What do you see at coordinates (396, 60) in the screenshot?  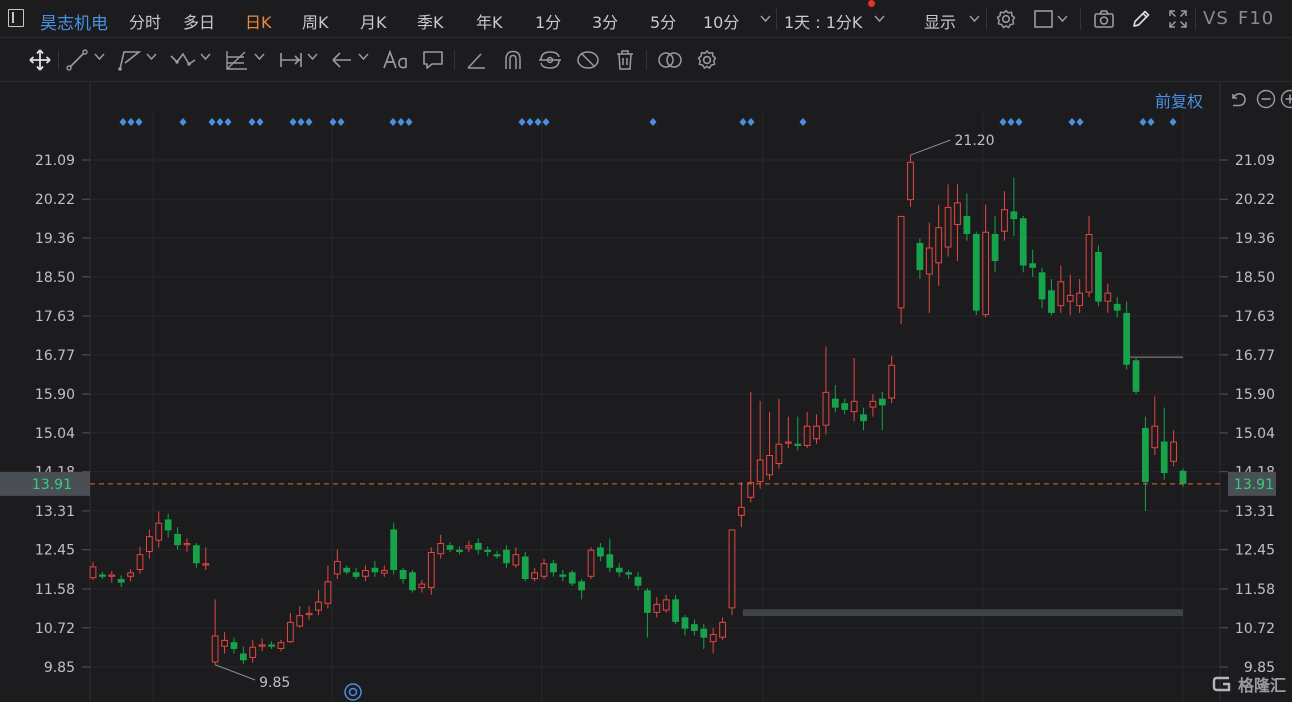 I see `text-tool-icon` at bounding box center [396, 60].